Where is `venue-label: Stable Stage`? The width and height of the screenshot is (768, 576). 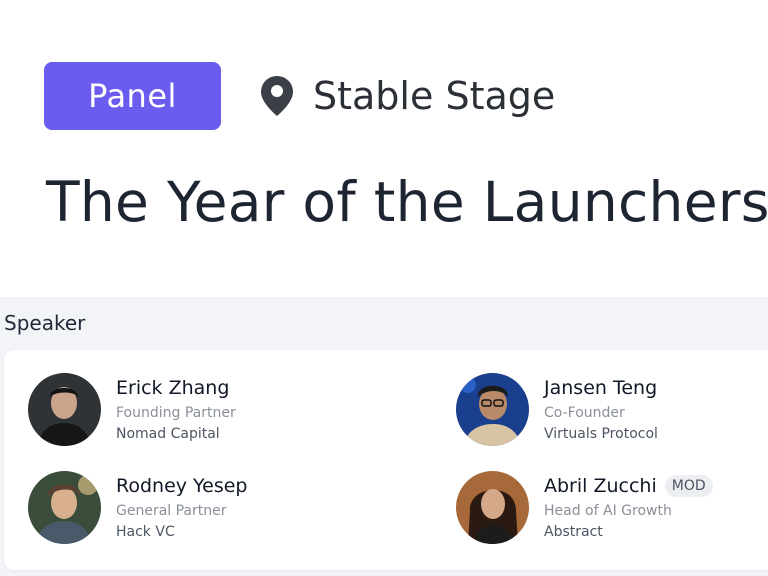
venue-label: Stable Stage is located at coordinates (434, 96).